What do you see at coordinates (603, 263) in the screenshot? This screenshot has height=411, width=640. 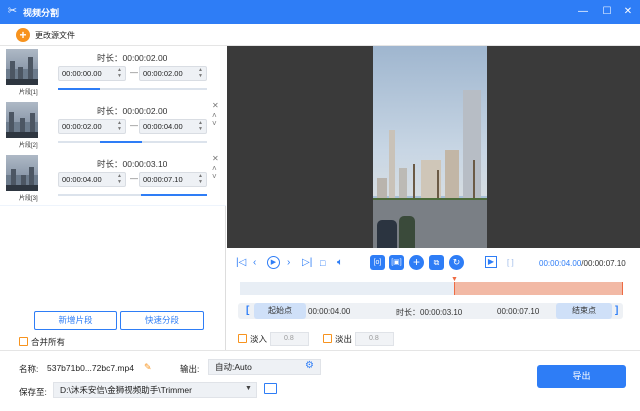 I see `total-time: /00:00:07.10` at bounding box center [603, 263].